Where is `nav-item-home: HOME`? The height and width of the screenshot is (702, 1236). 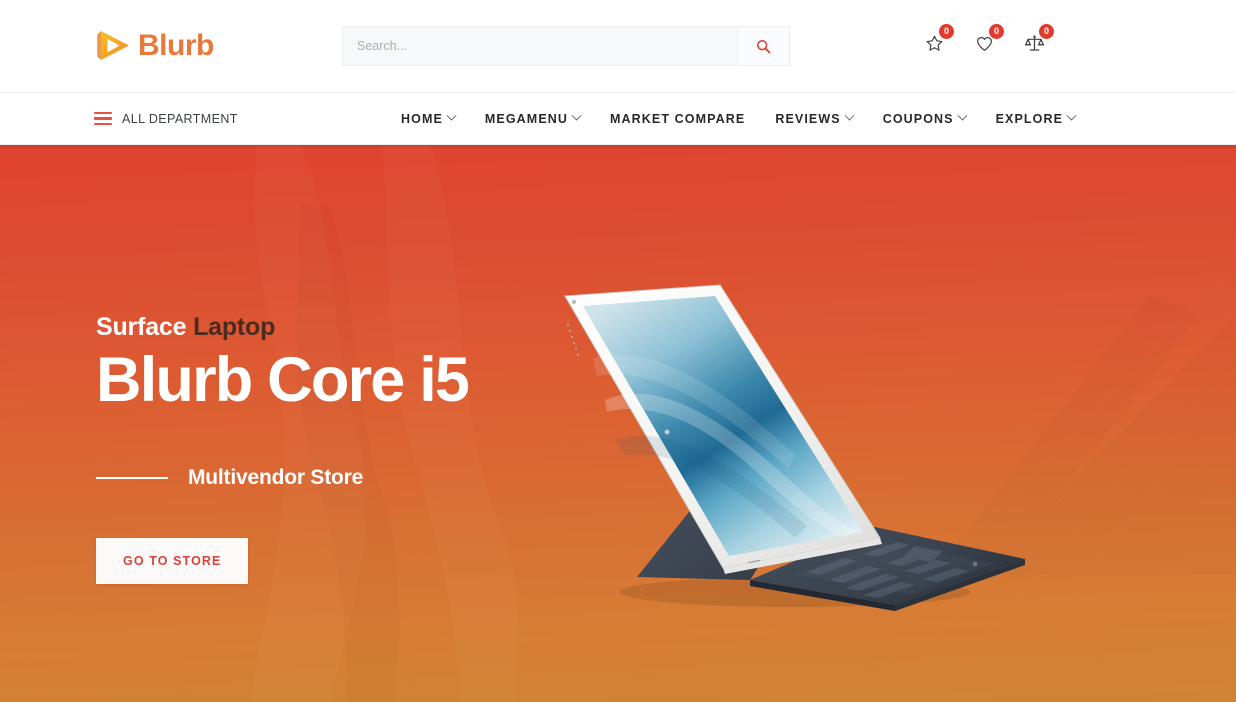 nav-item-home: HOME is located at coordinates (428, 118).